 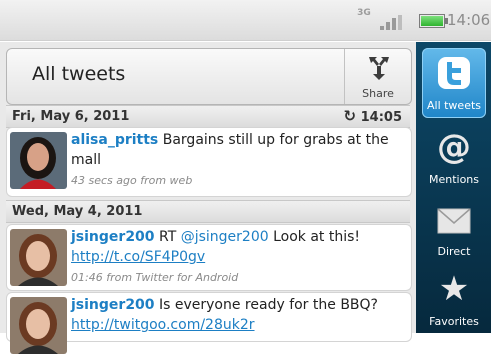 I want to click on tweet-mention: @jsinger200, so click(x=225, y=237).